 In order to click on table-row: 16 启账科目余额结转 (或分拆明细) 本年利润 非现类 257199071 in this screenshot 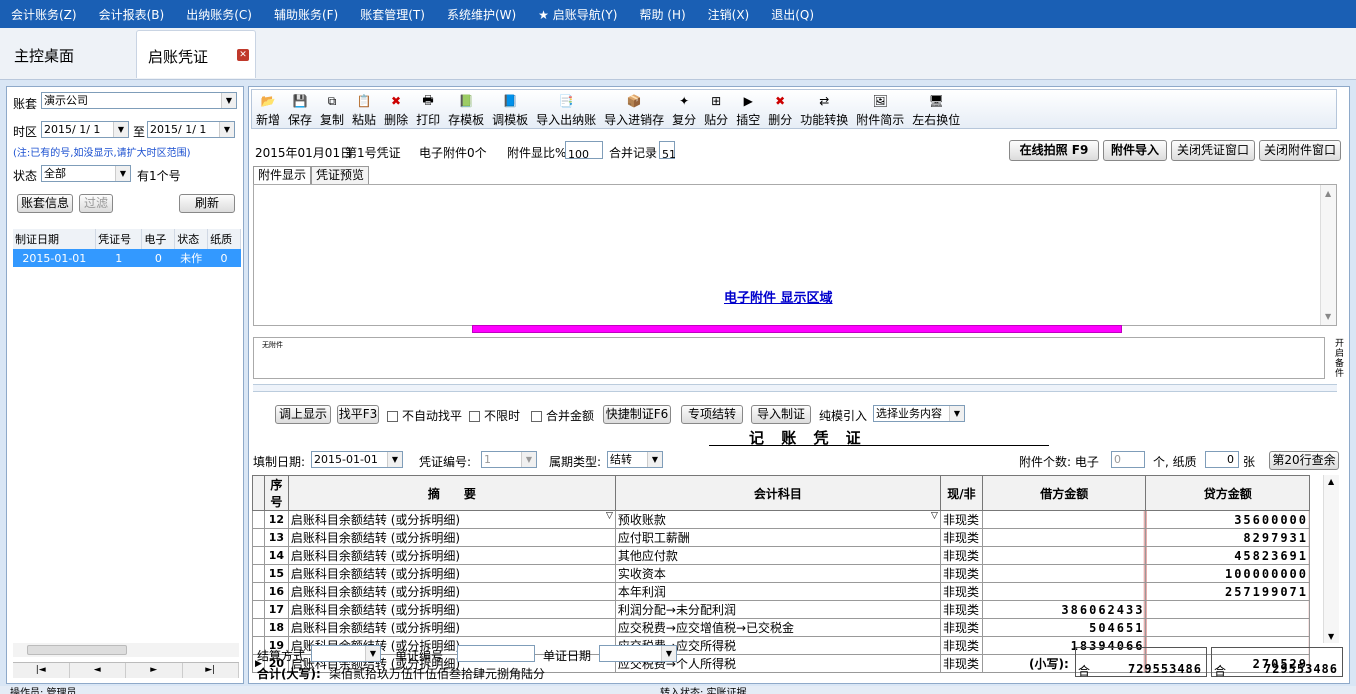, I will do `click(781, 591)`.